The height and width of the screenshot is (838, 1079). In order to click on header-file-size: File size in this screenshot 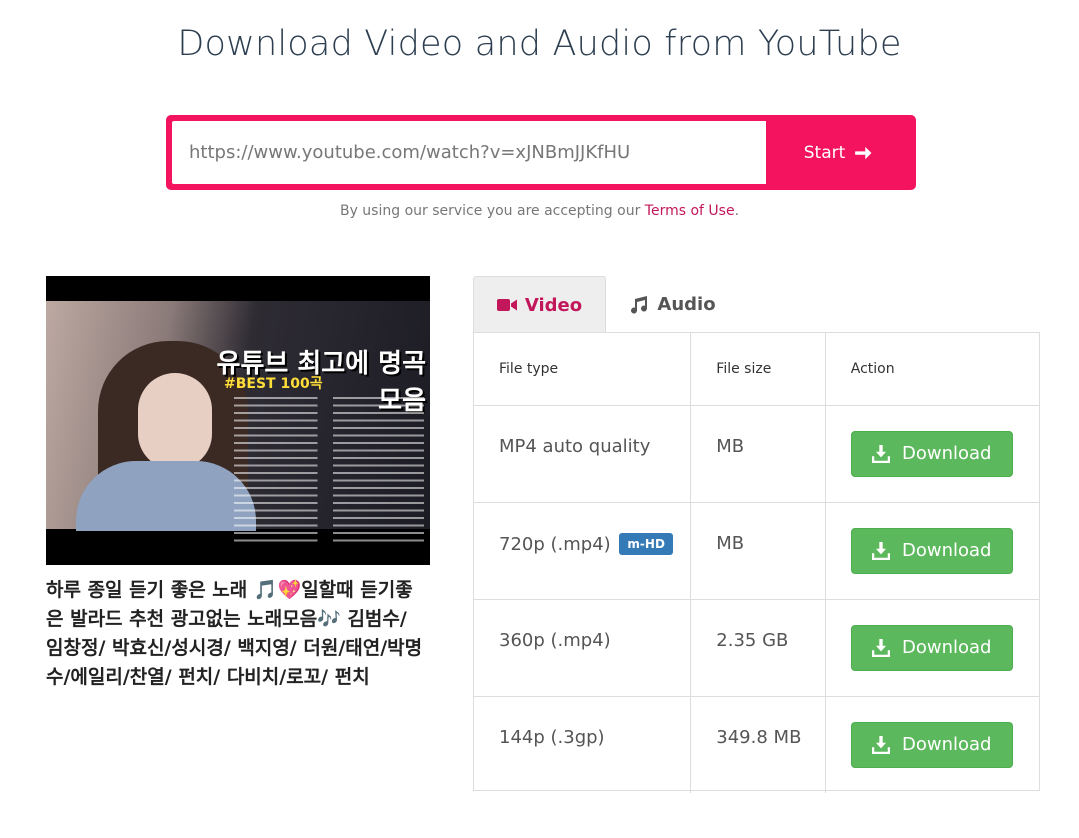, I will do `click(758, 369)`.